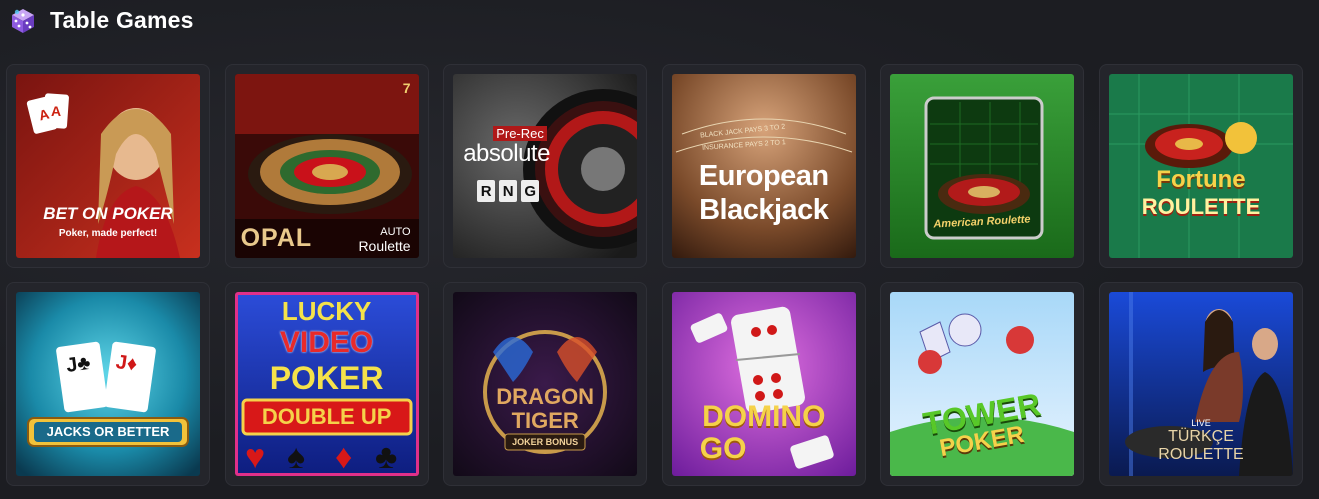  Describe the element at coordinates (520, 133) in the screenshot. I see `game-badge: Pre-Rec` at that location.